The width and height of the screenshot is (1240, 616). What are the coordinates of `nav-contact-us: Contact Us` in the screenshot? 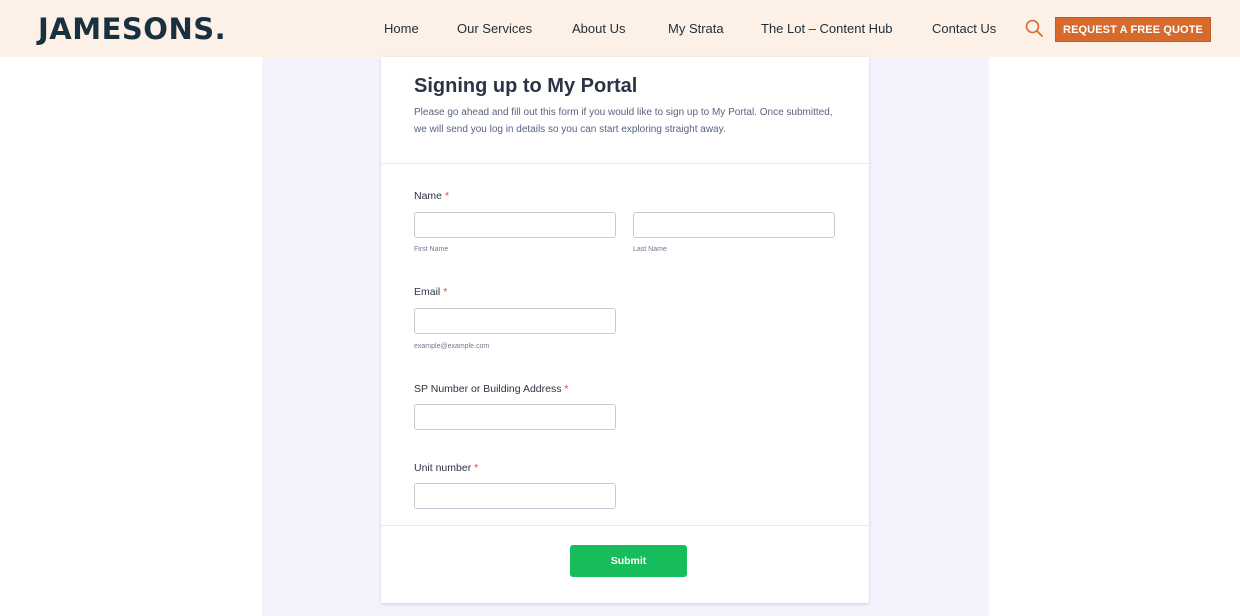 It's located at (964, 28).